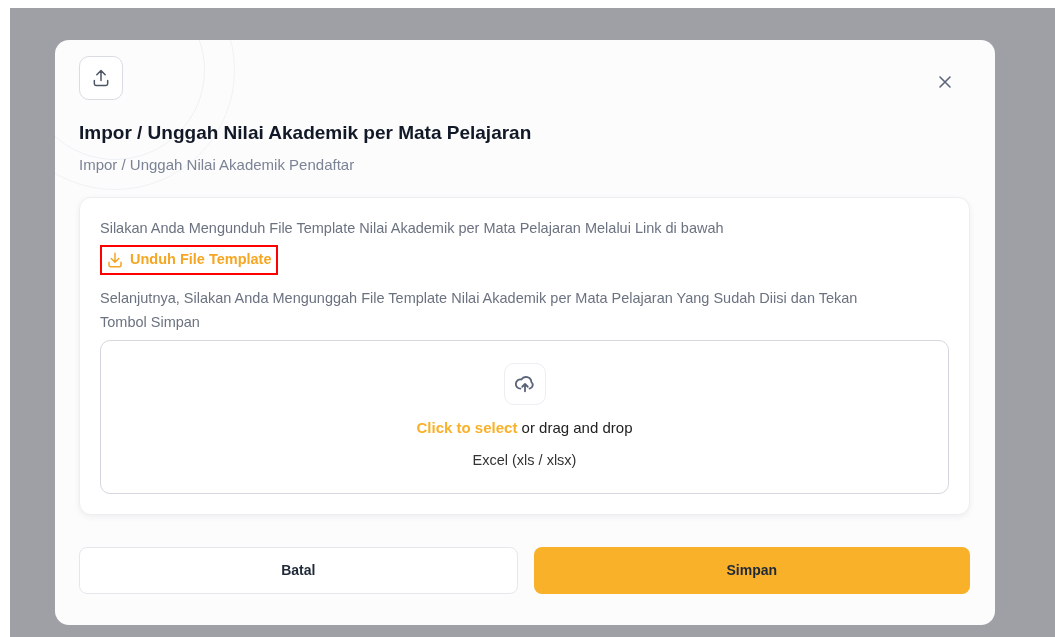  What do you see at coordinates (101, 78) in the screenshot?
I see `upload-icon` at bounding box center [101, 78].